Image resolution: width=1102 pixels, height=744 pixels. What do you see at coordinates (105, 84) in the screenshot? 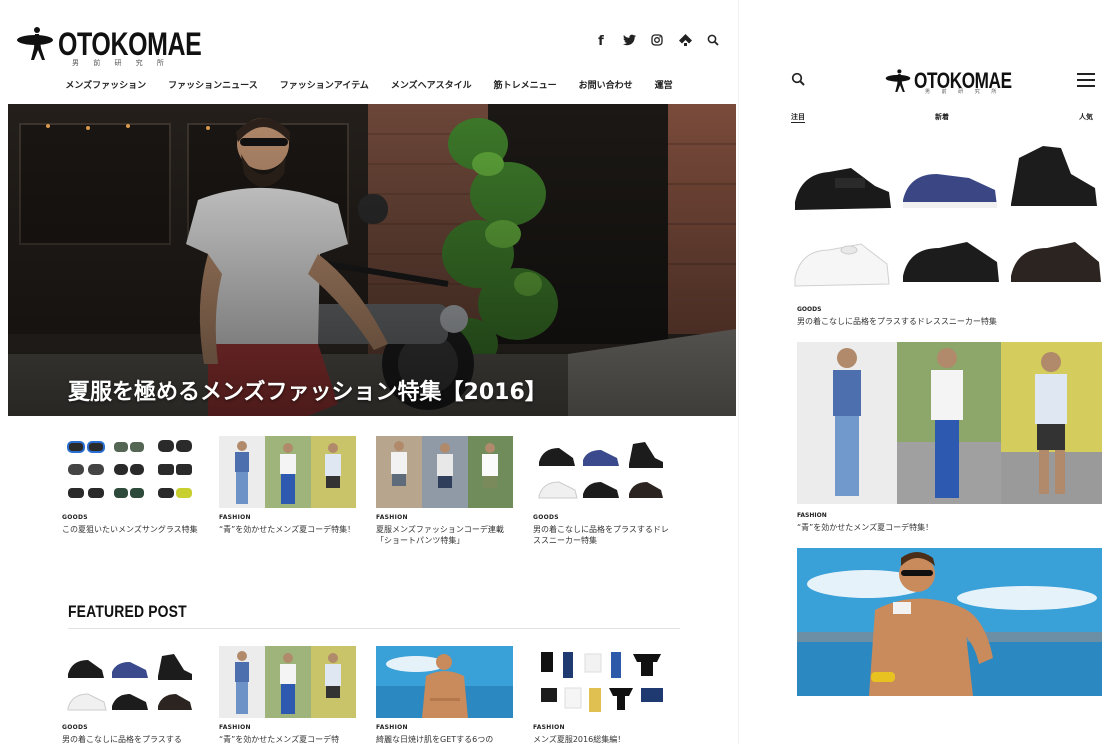
I see `nav-item-mens-fashion: メンズファッション` at bounding box center [105, 84].